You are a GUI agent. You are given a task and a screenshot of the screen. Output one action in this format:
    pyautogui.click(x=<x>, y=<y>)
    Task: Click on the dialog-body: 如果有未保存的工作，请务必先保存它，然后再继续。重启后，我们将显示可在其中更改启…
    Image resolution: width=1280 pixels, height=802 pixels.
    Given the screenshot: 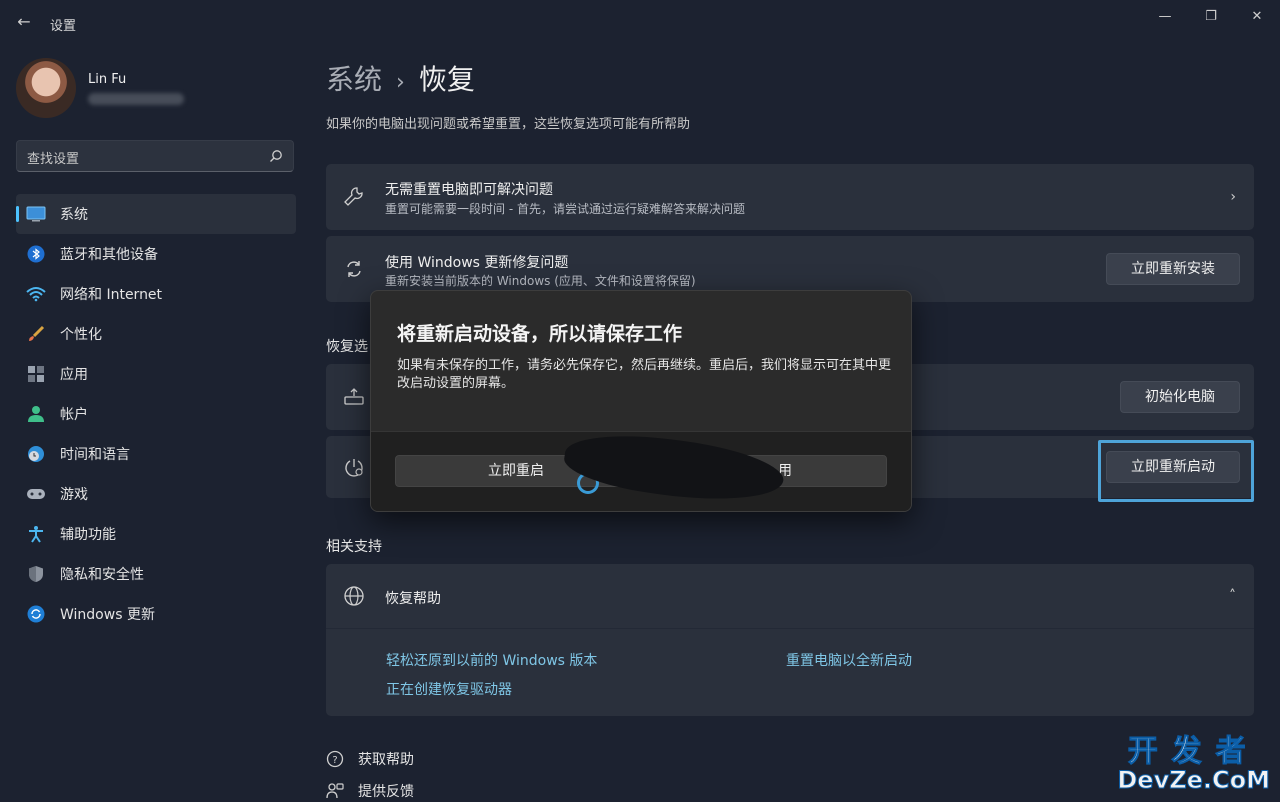 What is the action you would take?
    pyautogui.click(x=644, y=374)
    